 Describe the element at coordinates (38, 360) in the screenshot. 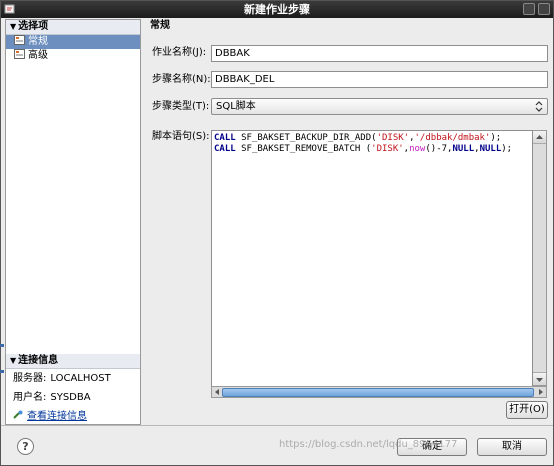

I see `connection-header-label: 连接信息` at that location.